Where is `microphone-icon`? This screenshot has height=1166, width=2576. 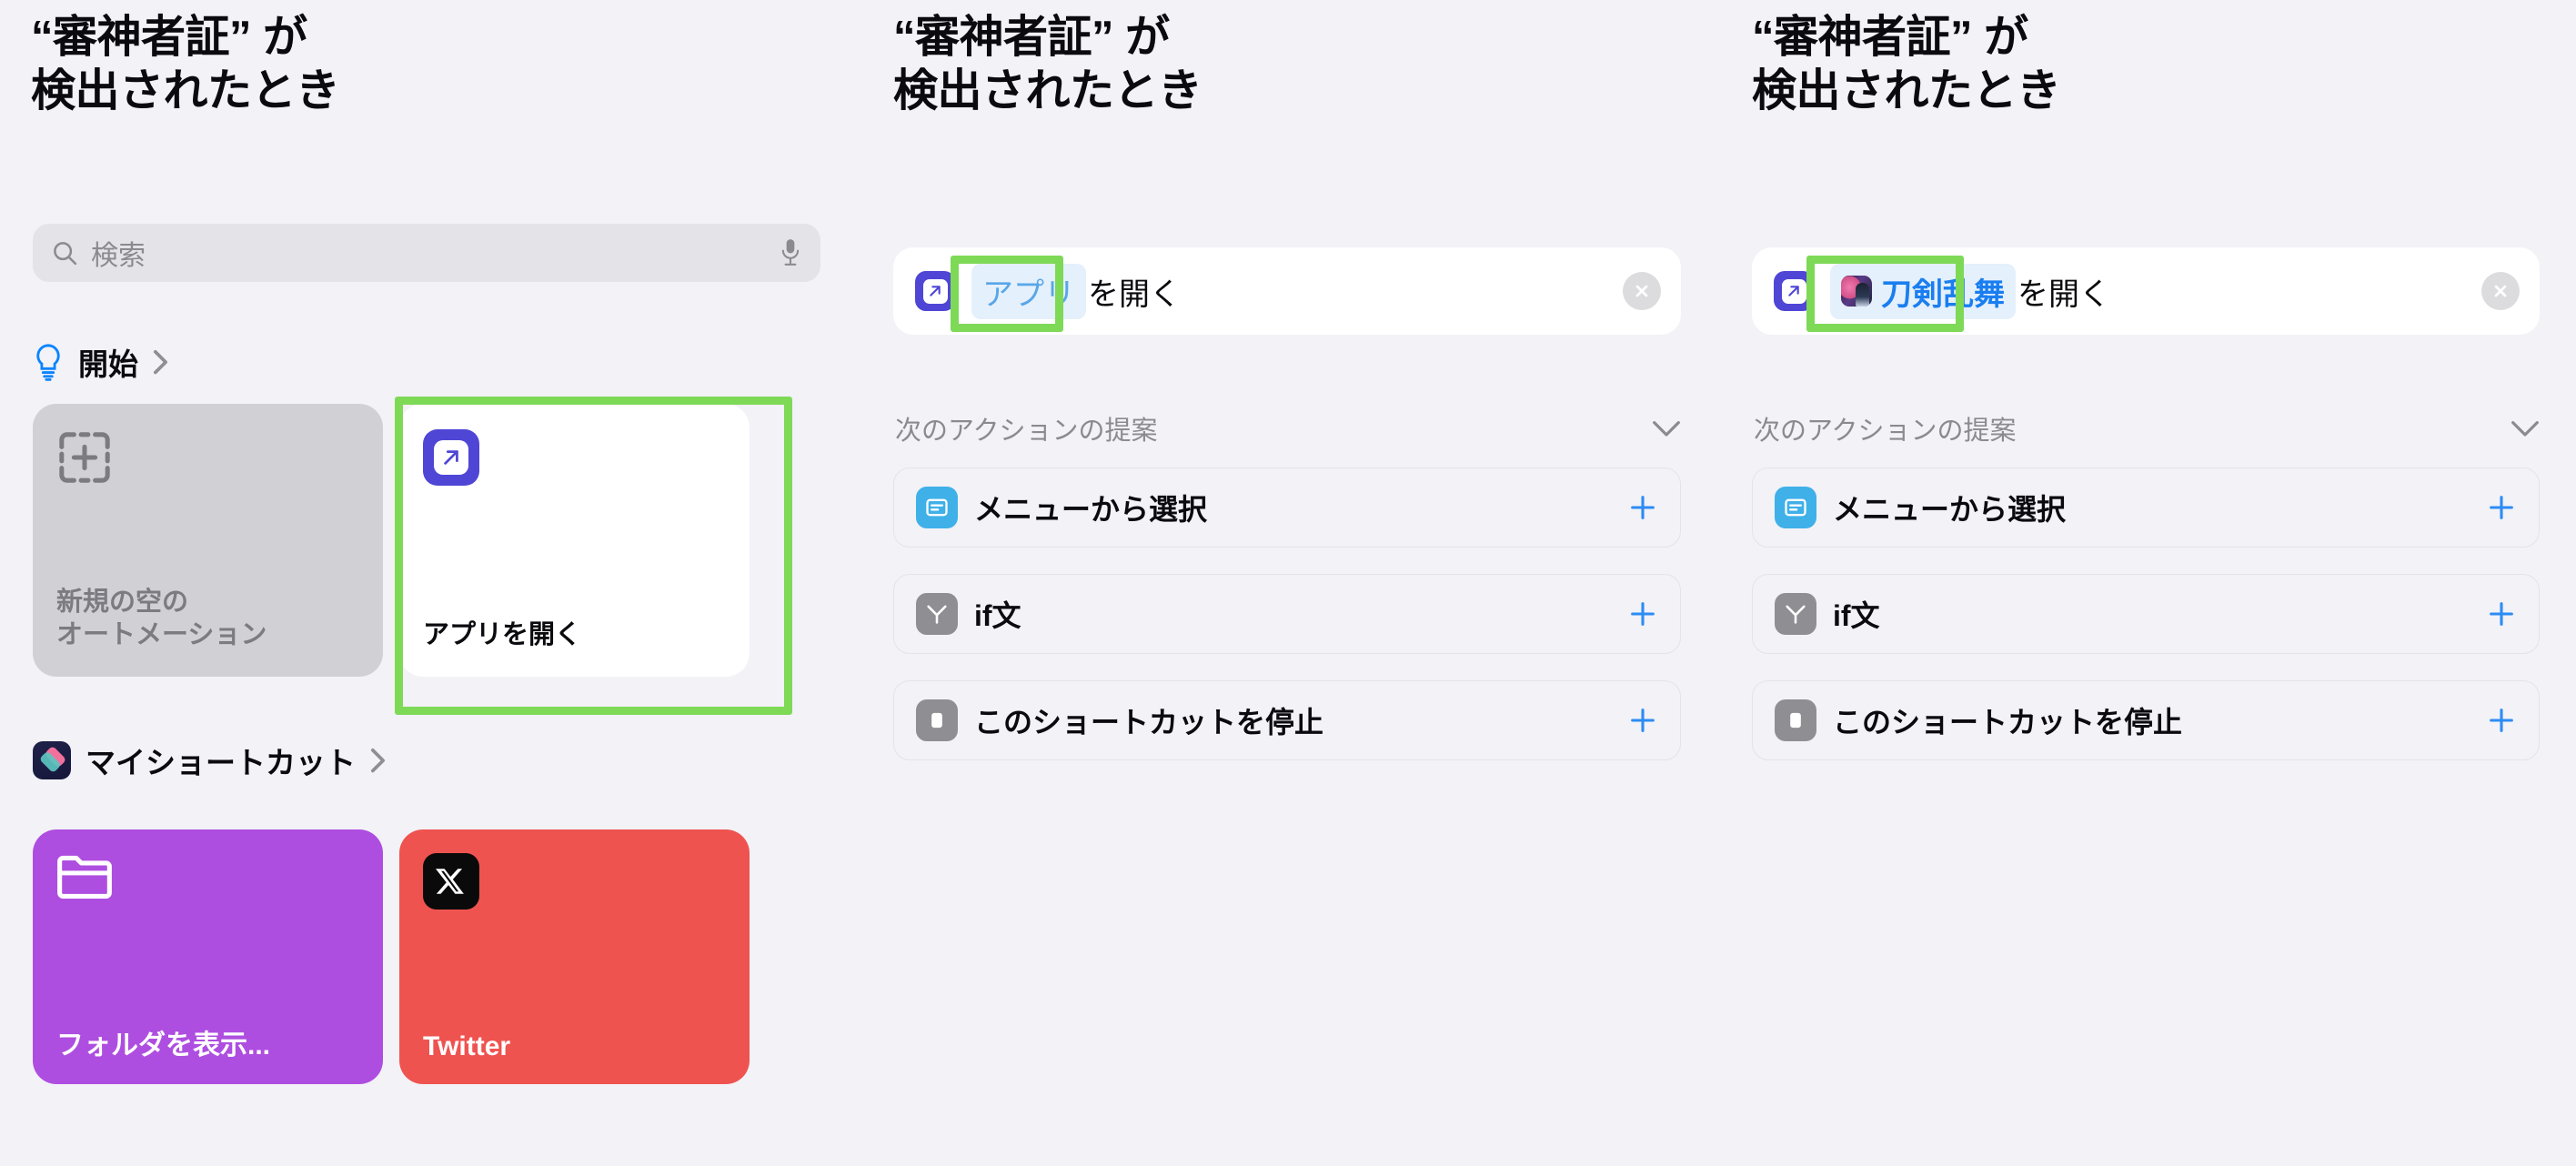
microphone-icon is located at coordinates (790, 252).